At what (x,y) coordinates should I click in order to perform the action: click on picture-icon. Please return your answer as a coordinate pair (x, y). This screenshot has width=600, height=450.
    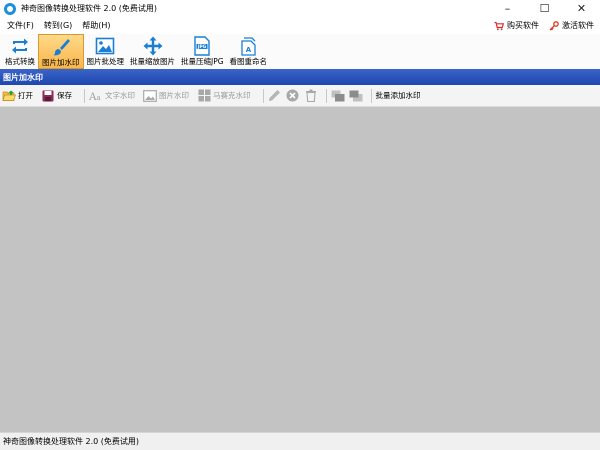
    Looking at the image, I should click on (150, 96).